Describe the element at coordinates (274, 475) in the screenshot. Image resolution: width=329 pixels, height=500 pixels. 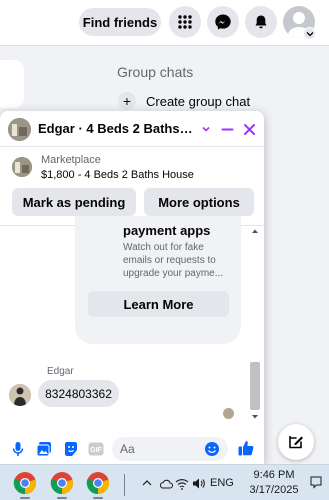
I see `clock-time: 9:46 PM` at that location.